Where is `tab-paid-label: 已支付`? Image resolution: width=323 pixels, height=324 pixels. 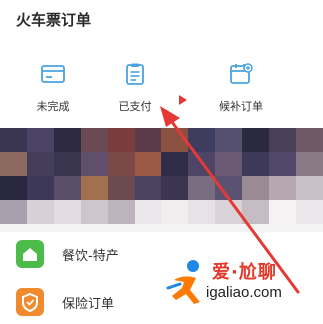
tab-paid-label: 已支付 is located at coordinates (135, 106).